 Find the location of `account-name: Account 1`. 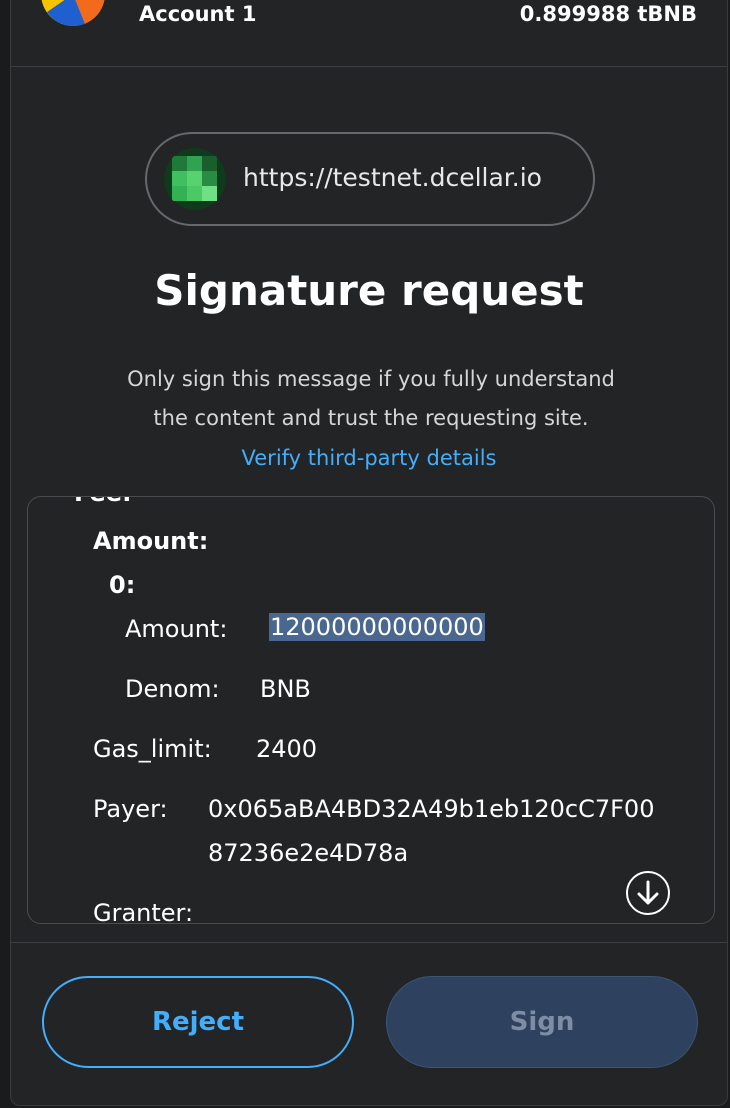

account-name: Account 1 is located at coordinates (198, 14).